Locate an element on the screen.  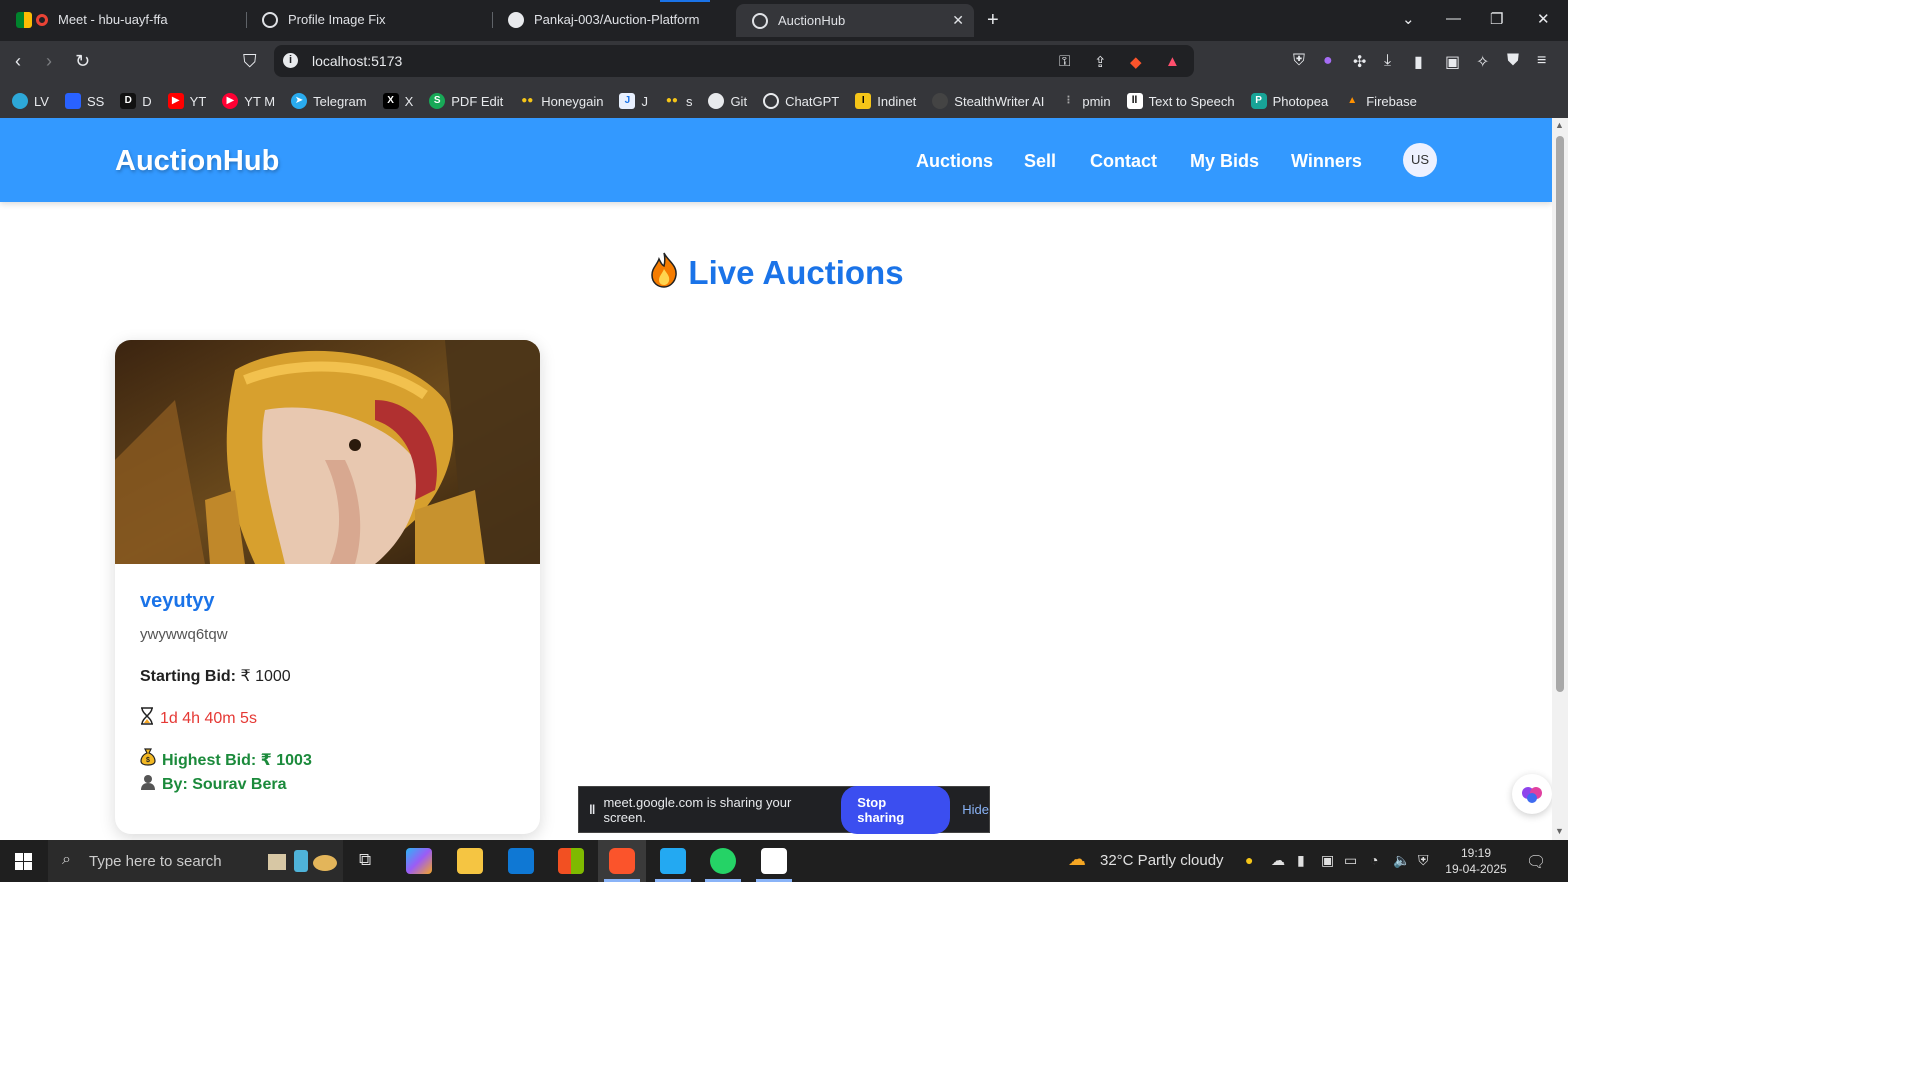
bookmark-j: JJ is located at coordinates (633, 101).